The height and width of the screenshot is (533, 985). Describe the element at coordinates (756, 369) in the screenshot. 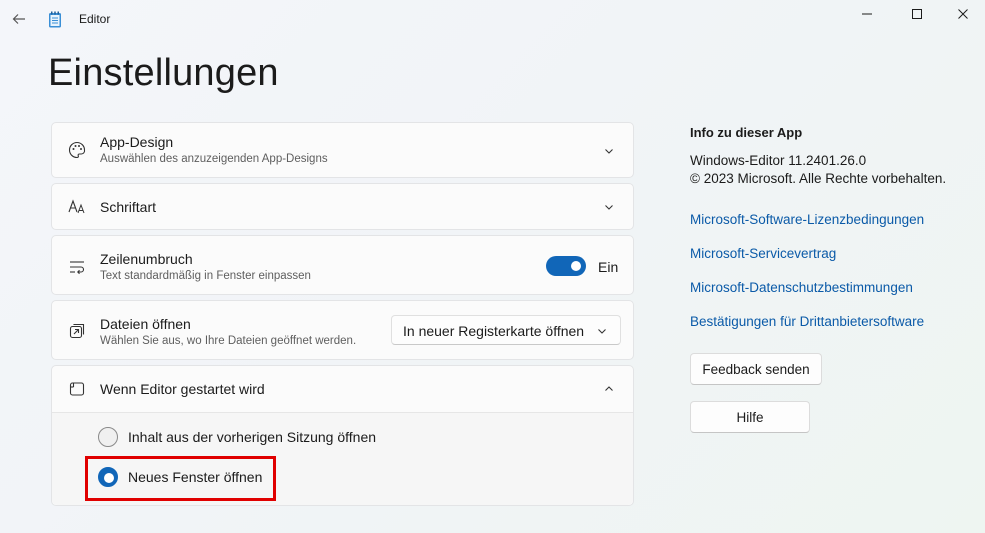

I see `feedback-button: Feedback senden` at that location.